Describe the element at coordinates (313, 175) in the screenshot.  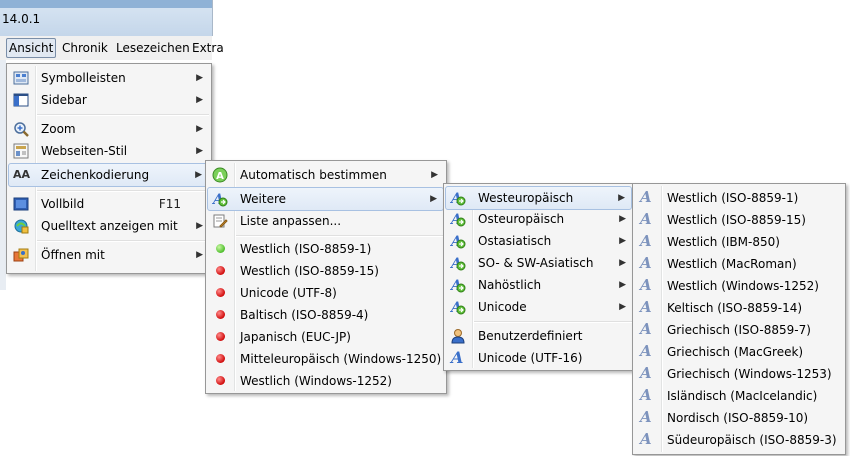
I see `menu-item-label: Automatisch bestimmen` at that location.